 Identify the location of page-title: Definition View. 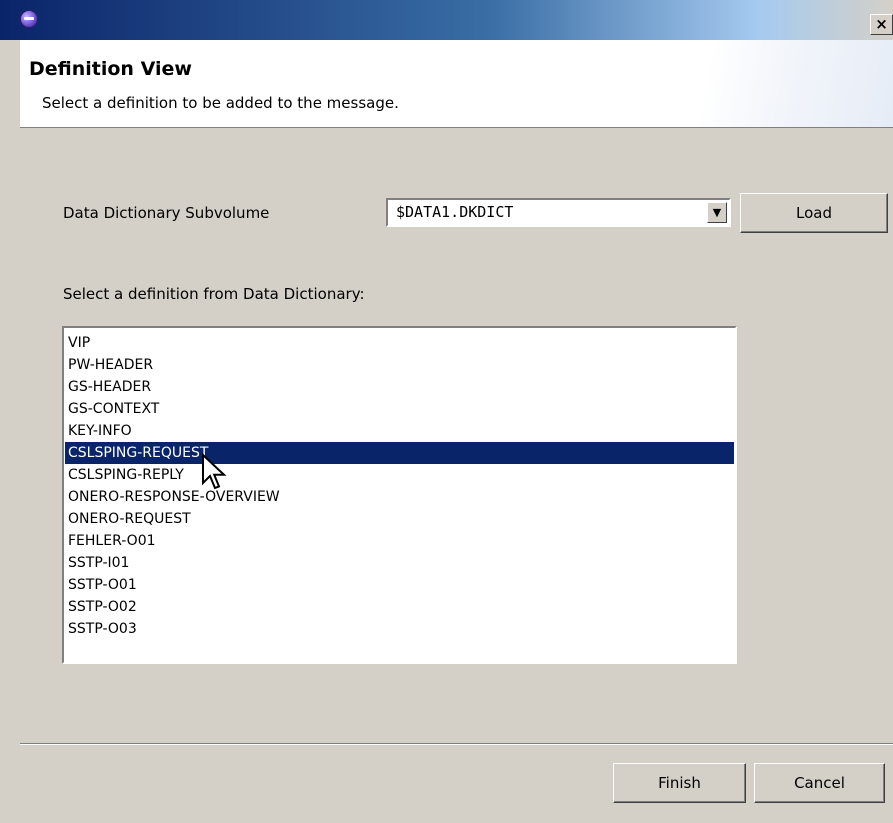
(110, 69).